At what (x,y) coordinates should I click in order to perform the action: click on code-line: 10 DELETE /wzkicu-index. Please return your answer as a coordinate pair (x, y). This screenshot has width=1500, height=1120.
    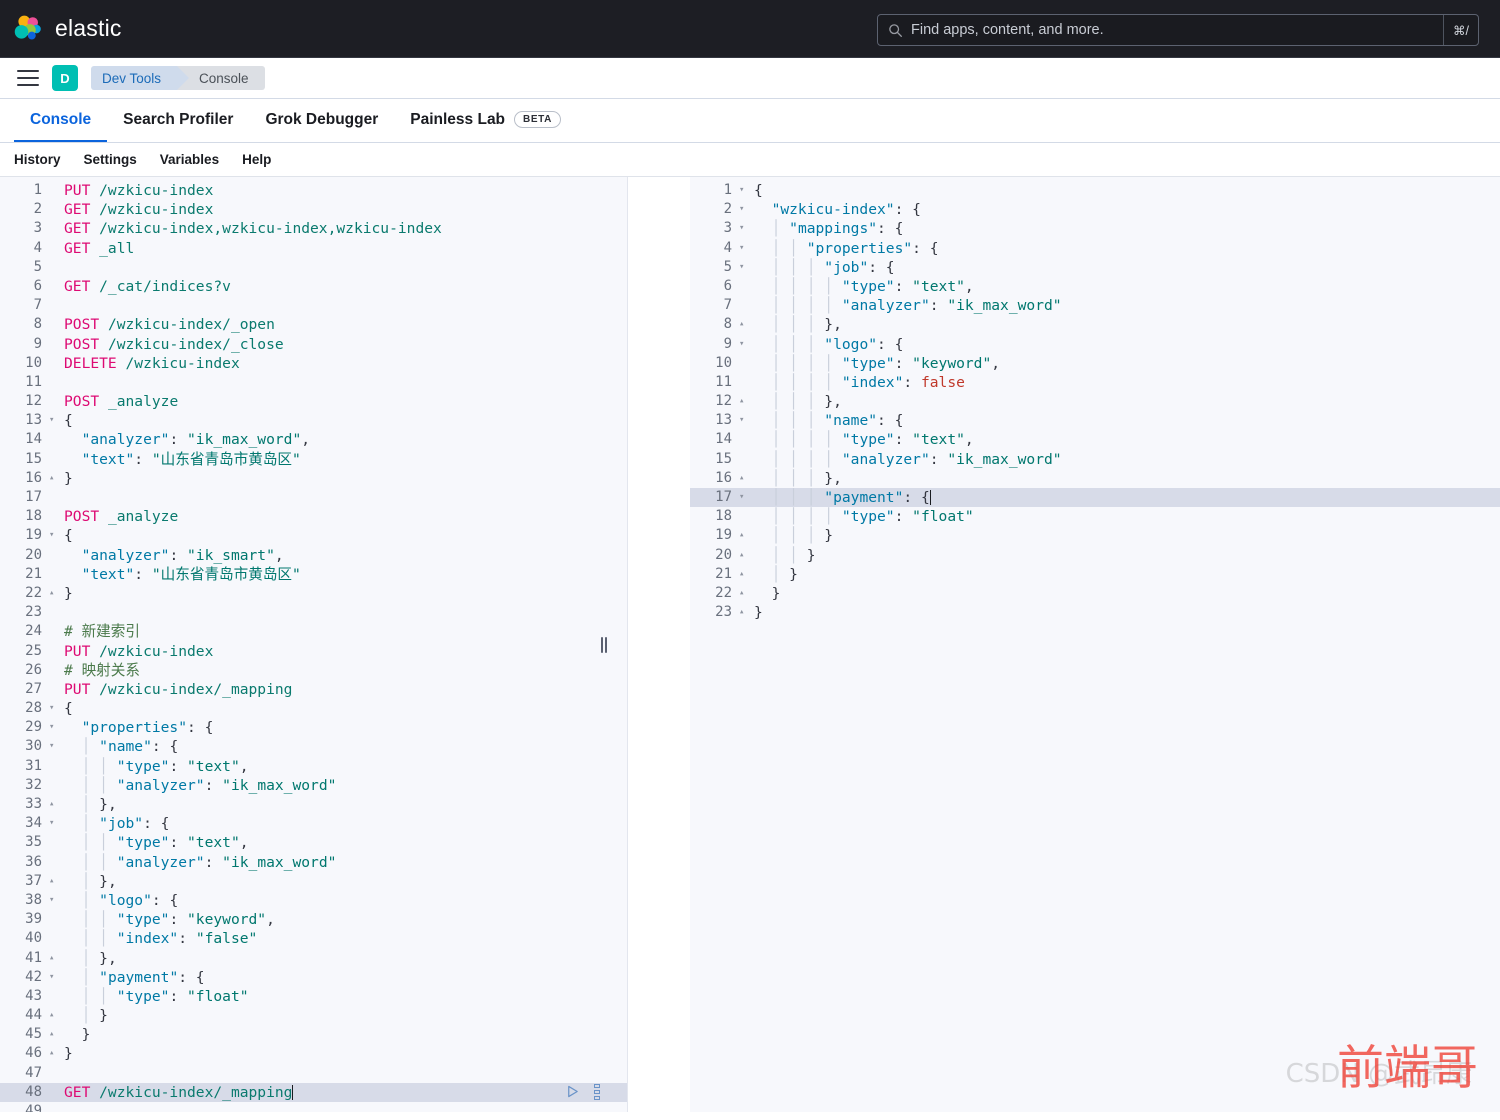
    Looking at the image, I should click on (313, 363).